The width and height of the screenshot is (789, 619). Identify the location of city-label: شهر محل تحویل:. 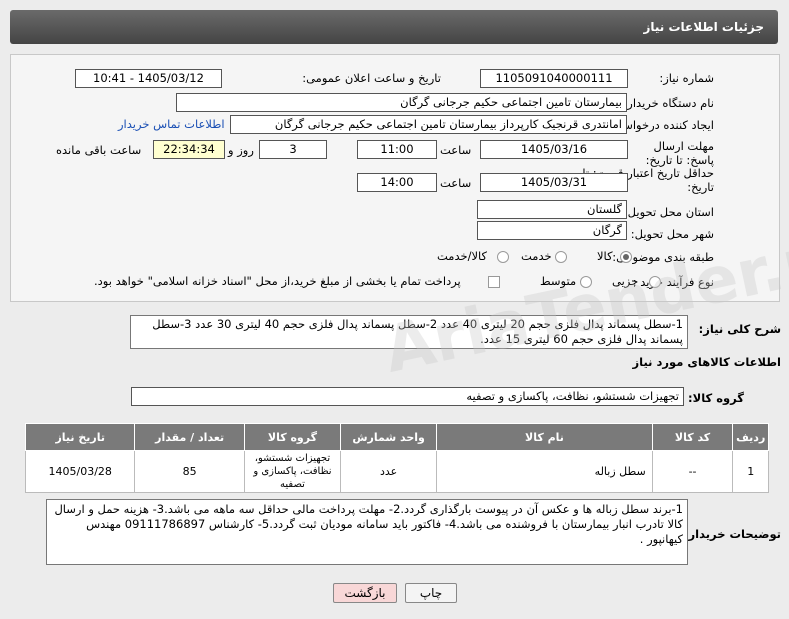
(672, 234).